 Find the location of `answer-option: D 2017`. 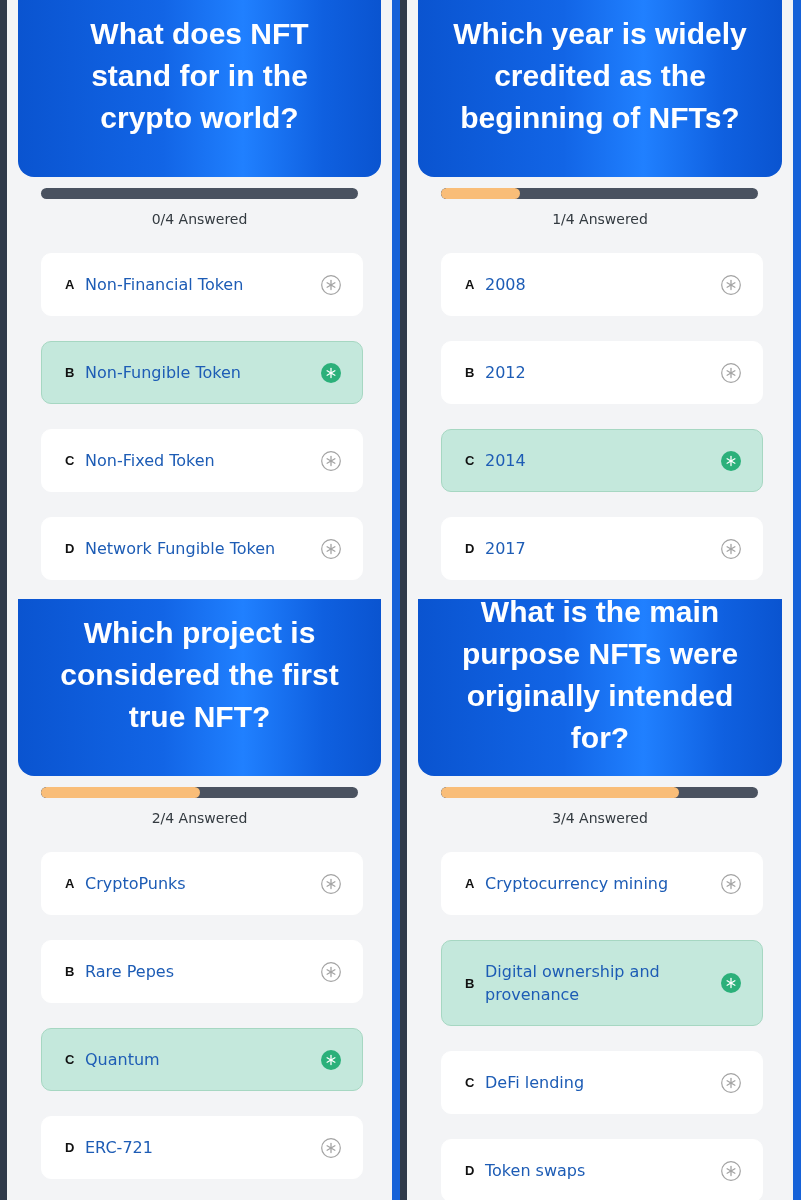

answer-option: D 2017 is located at coordinates (602, 548).